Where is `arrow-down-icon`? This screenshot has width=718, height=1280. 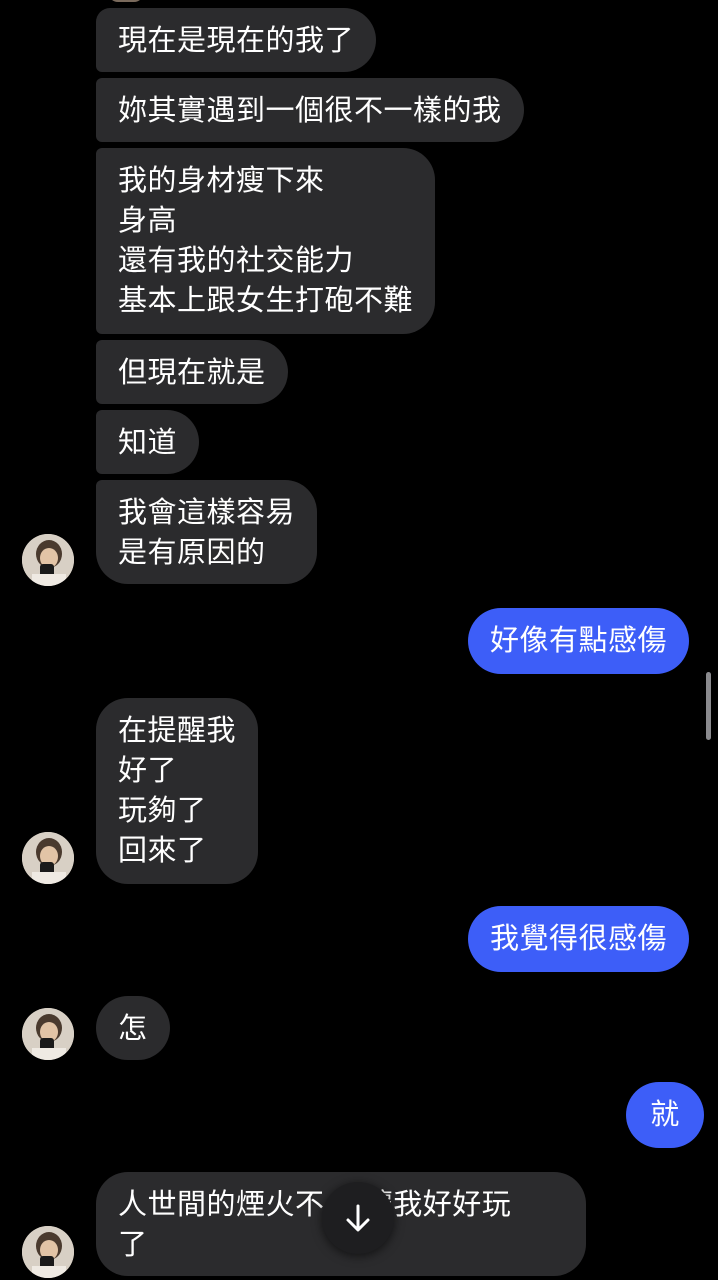 arrow-down-icon is located at coordinates (358, 1218).